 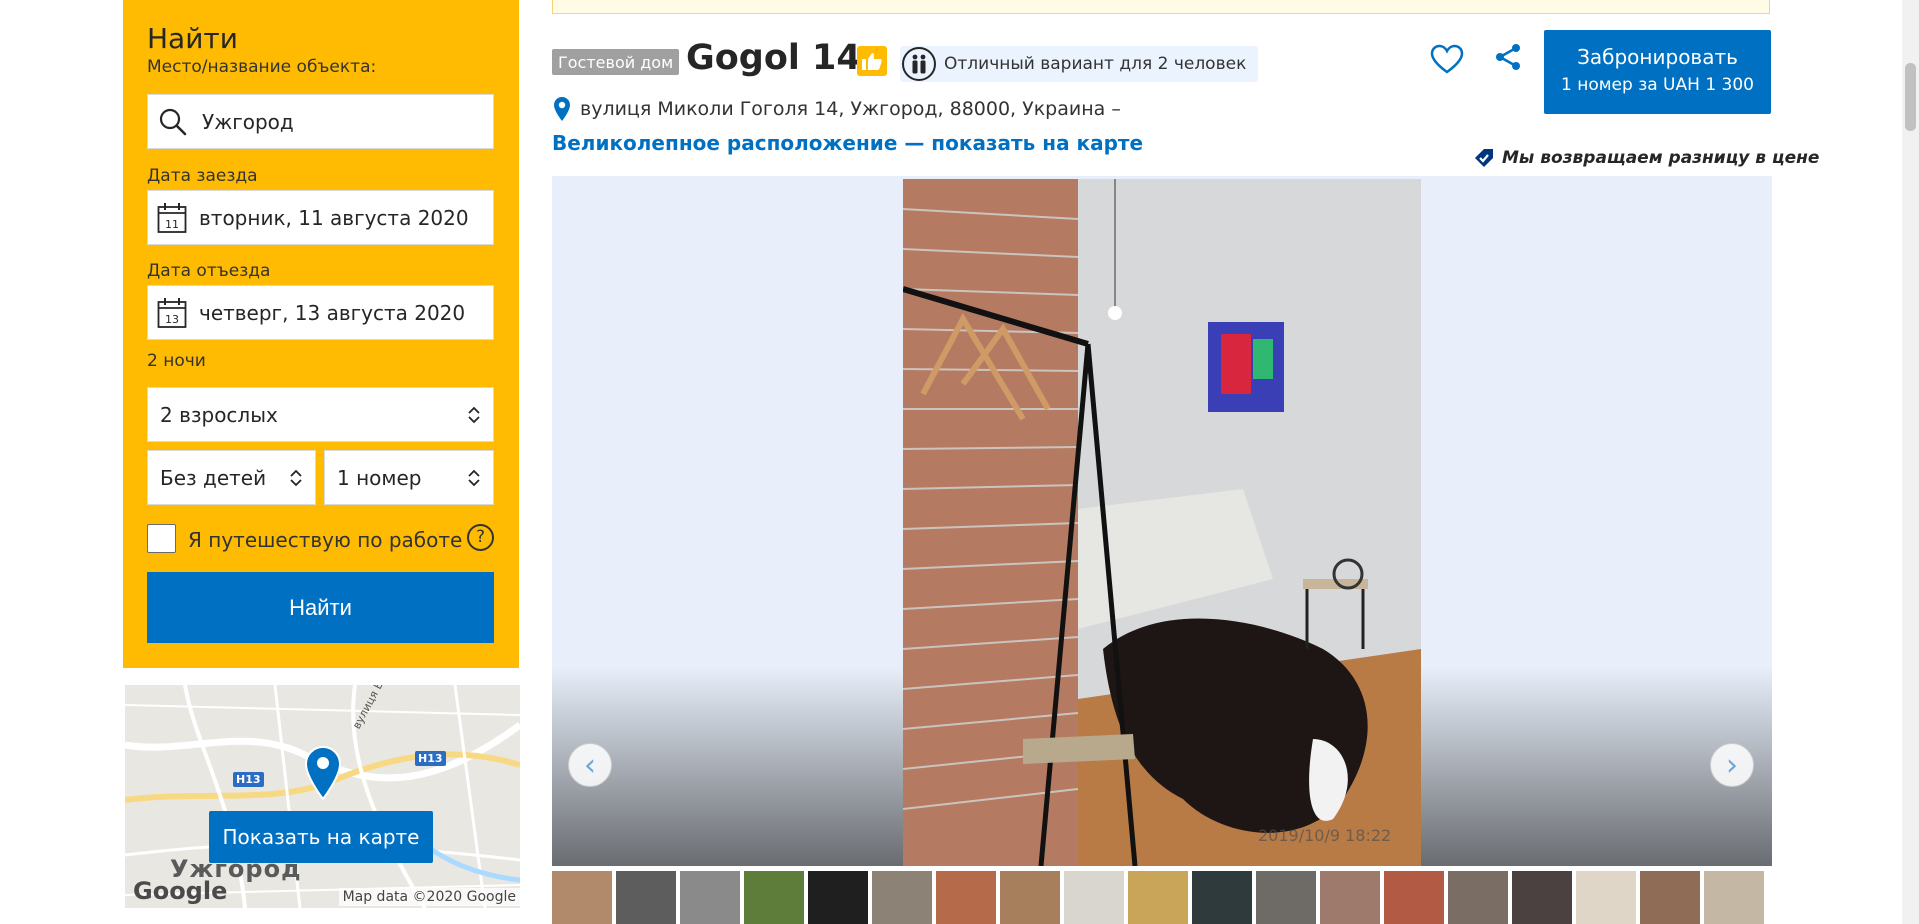 What do you see at coordinates (323, 773) in the screenshot?
I see `map-pin-icon` at bounding box center [323, 773].